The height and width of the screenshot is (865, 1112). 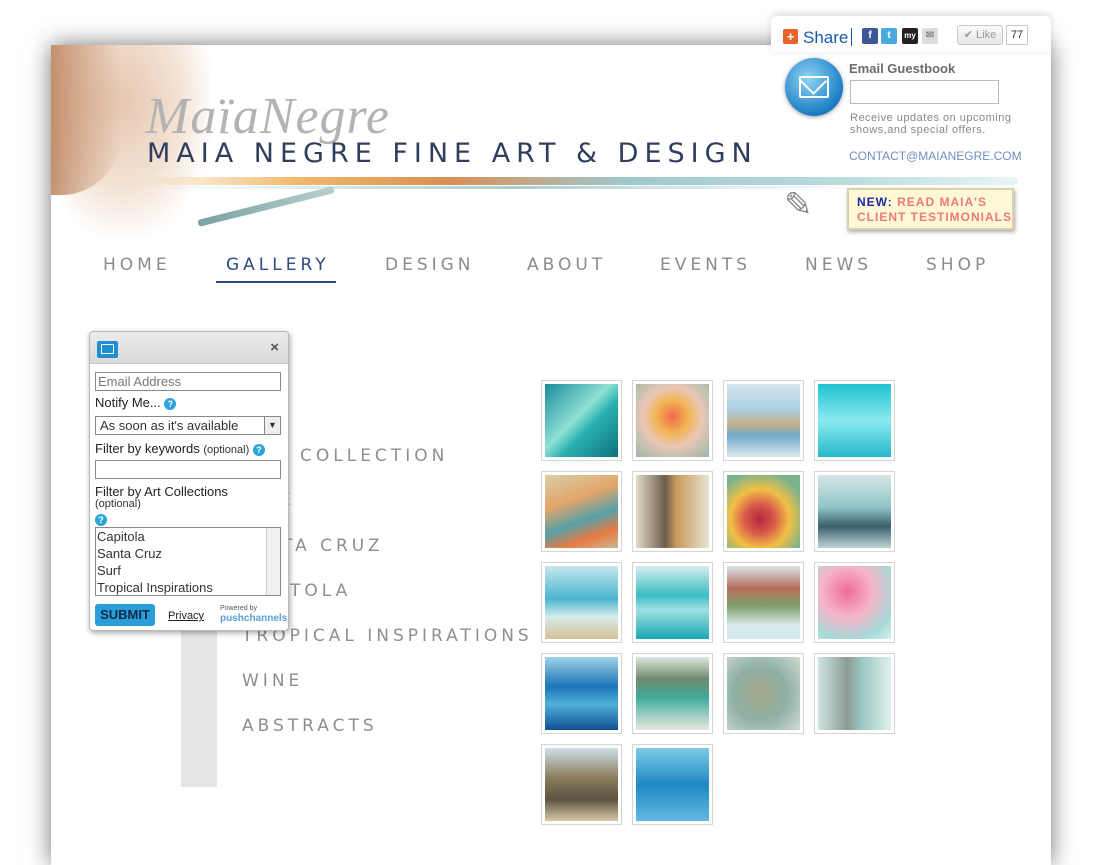 What do you see at coordinates (188, 570) in the screenshot?
I see `list-item: Surf` at bounding box center [188, 570].